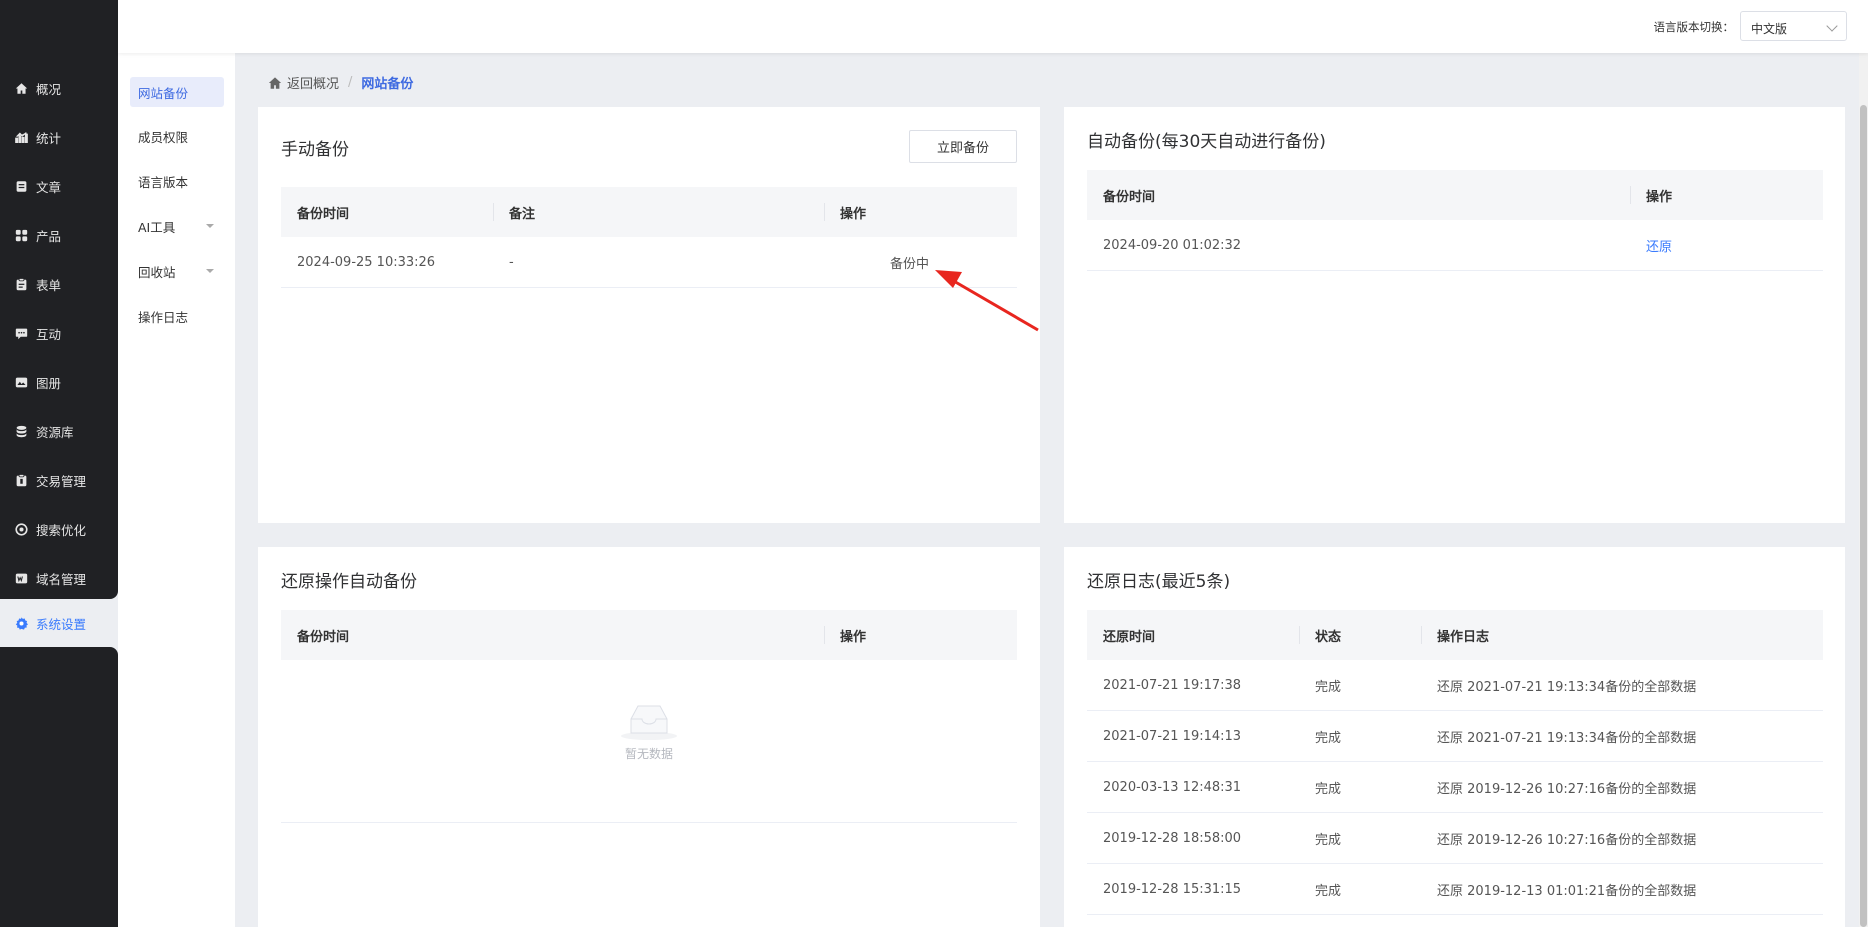  I want to click on subnav-item-label: 回收站, so click(157, 272).